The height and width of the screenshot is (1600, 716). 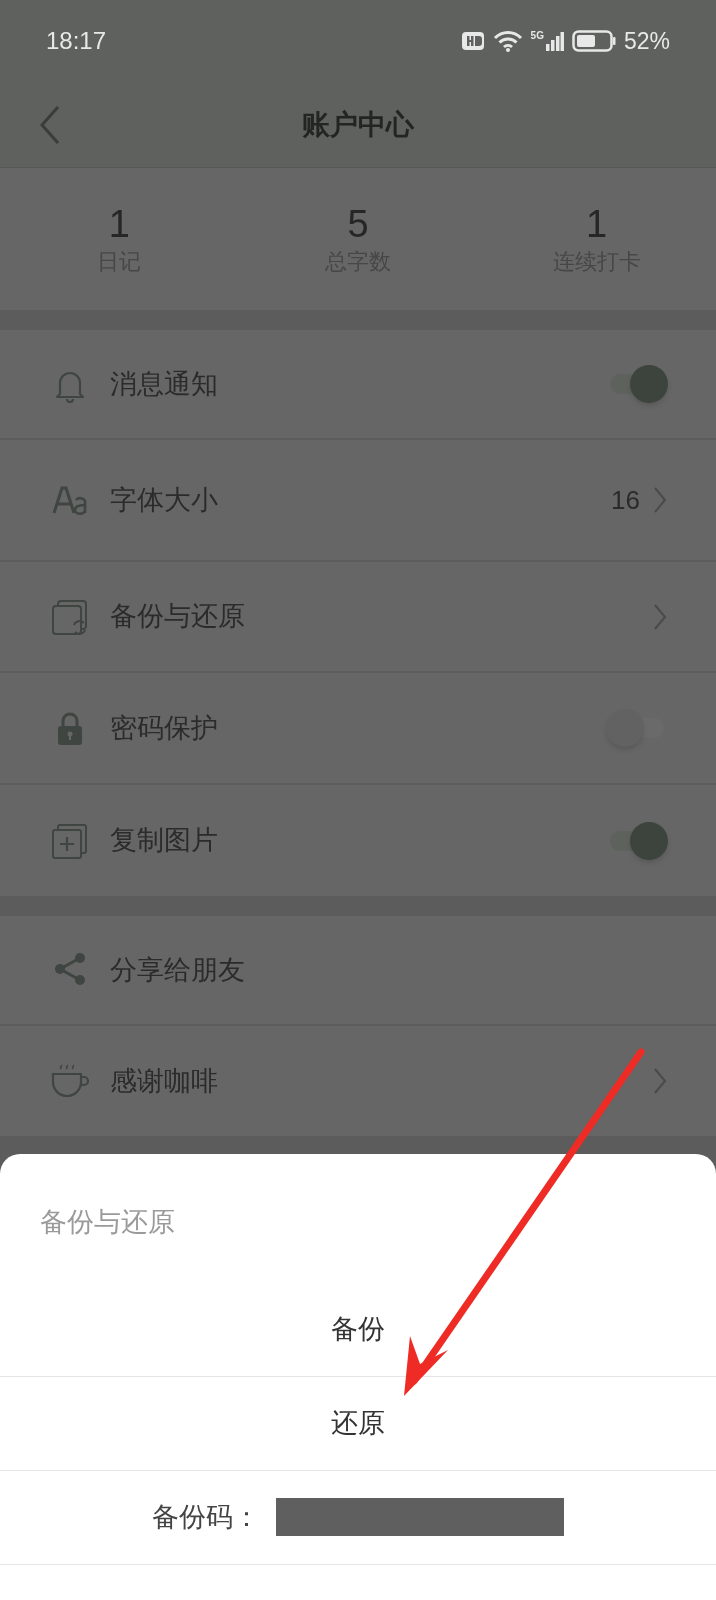 What do you see at coordinates (472, 41) in the screenshot?
I see `hd-icon` at bounding box center [472, 41].